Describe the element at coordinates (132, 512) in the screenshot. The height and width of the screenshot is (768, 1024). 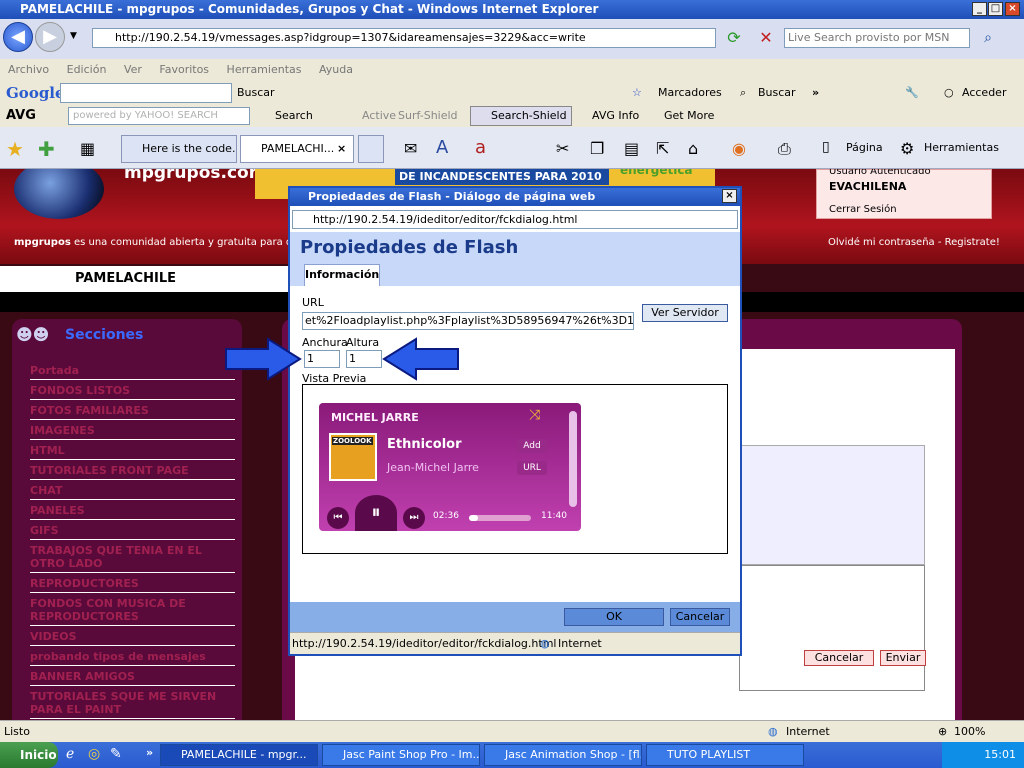
I see `section-item: PANELES` at that location.